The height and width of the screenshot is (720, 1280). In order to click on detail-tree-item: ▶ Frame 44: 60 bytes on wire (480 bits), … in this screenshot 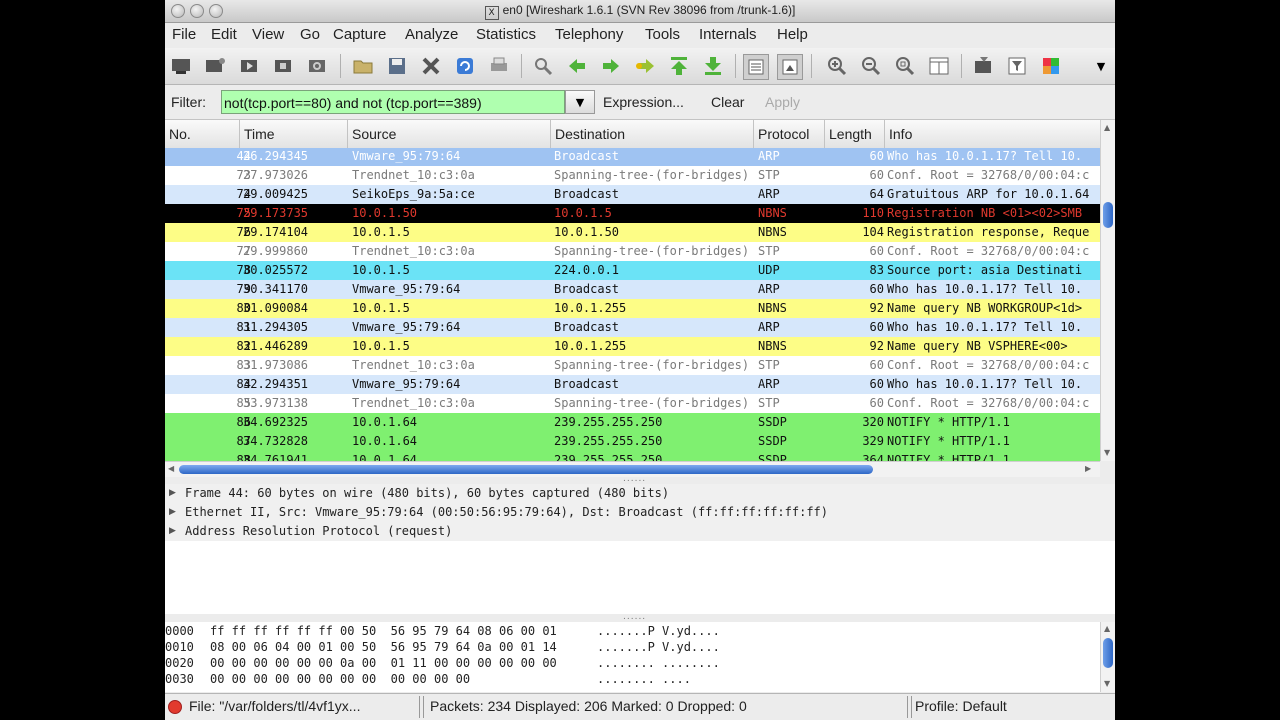, I will do `click(640, 493)`.